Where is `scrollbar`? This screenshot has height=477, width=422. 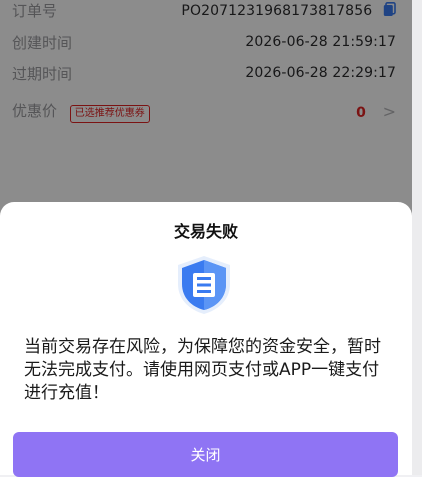
scrollbar is located at coordinates (417, 237).